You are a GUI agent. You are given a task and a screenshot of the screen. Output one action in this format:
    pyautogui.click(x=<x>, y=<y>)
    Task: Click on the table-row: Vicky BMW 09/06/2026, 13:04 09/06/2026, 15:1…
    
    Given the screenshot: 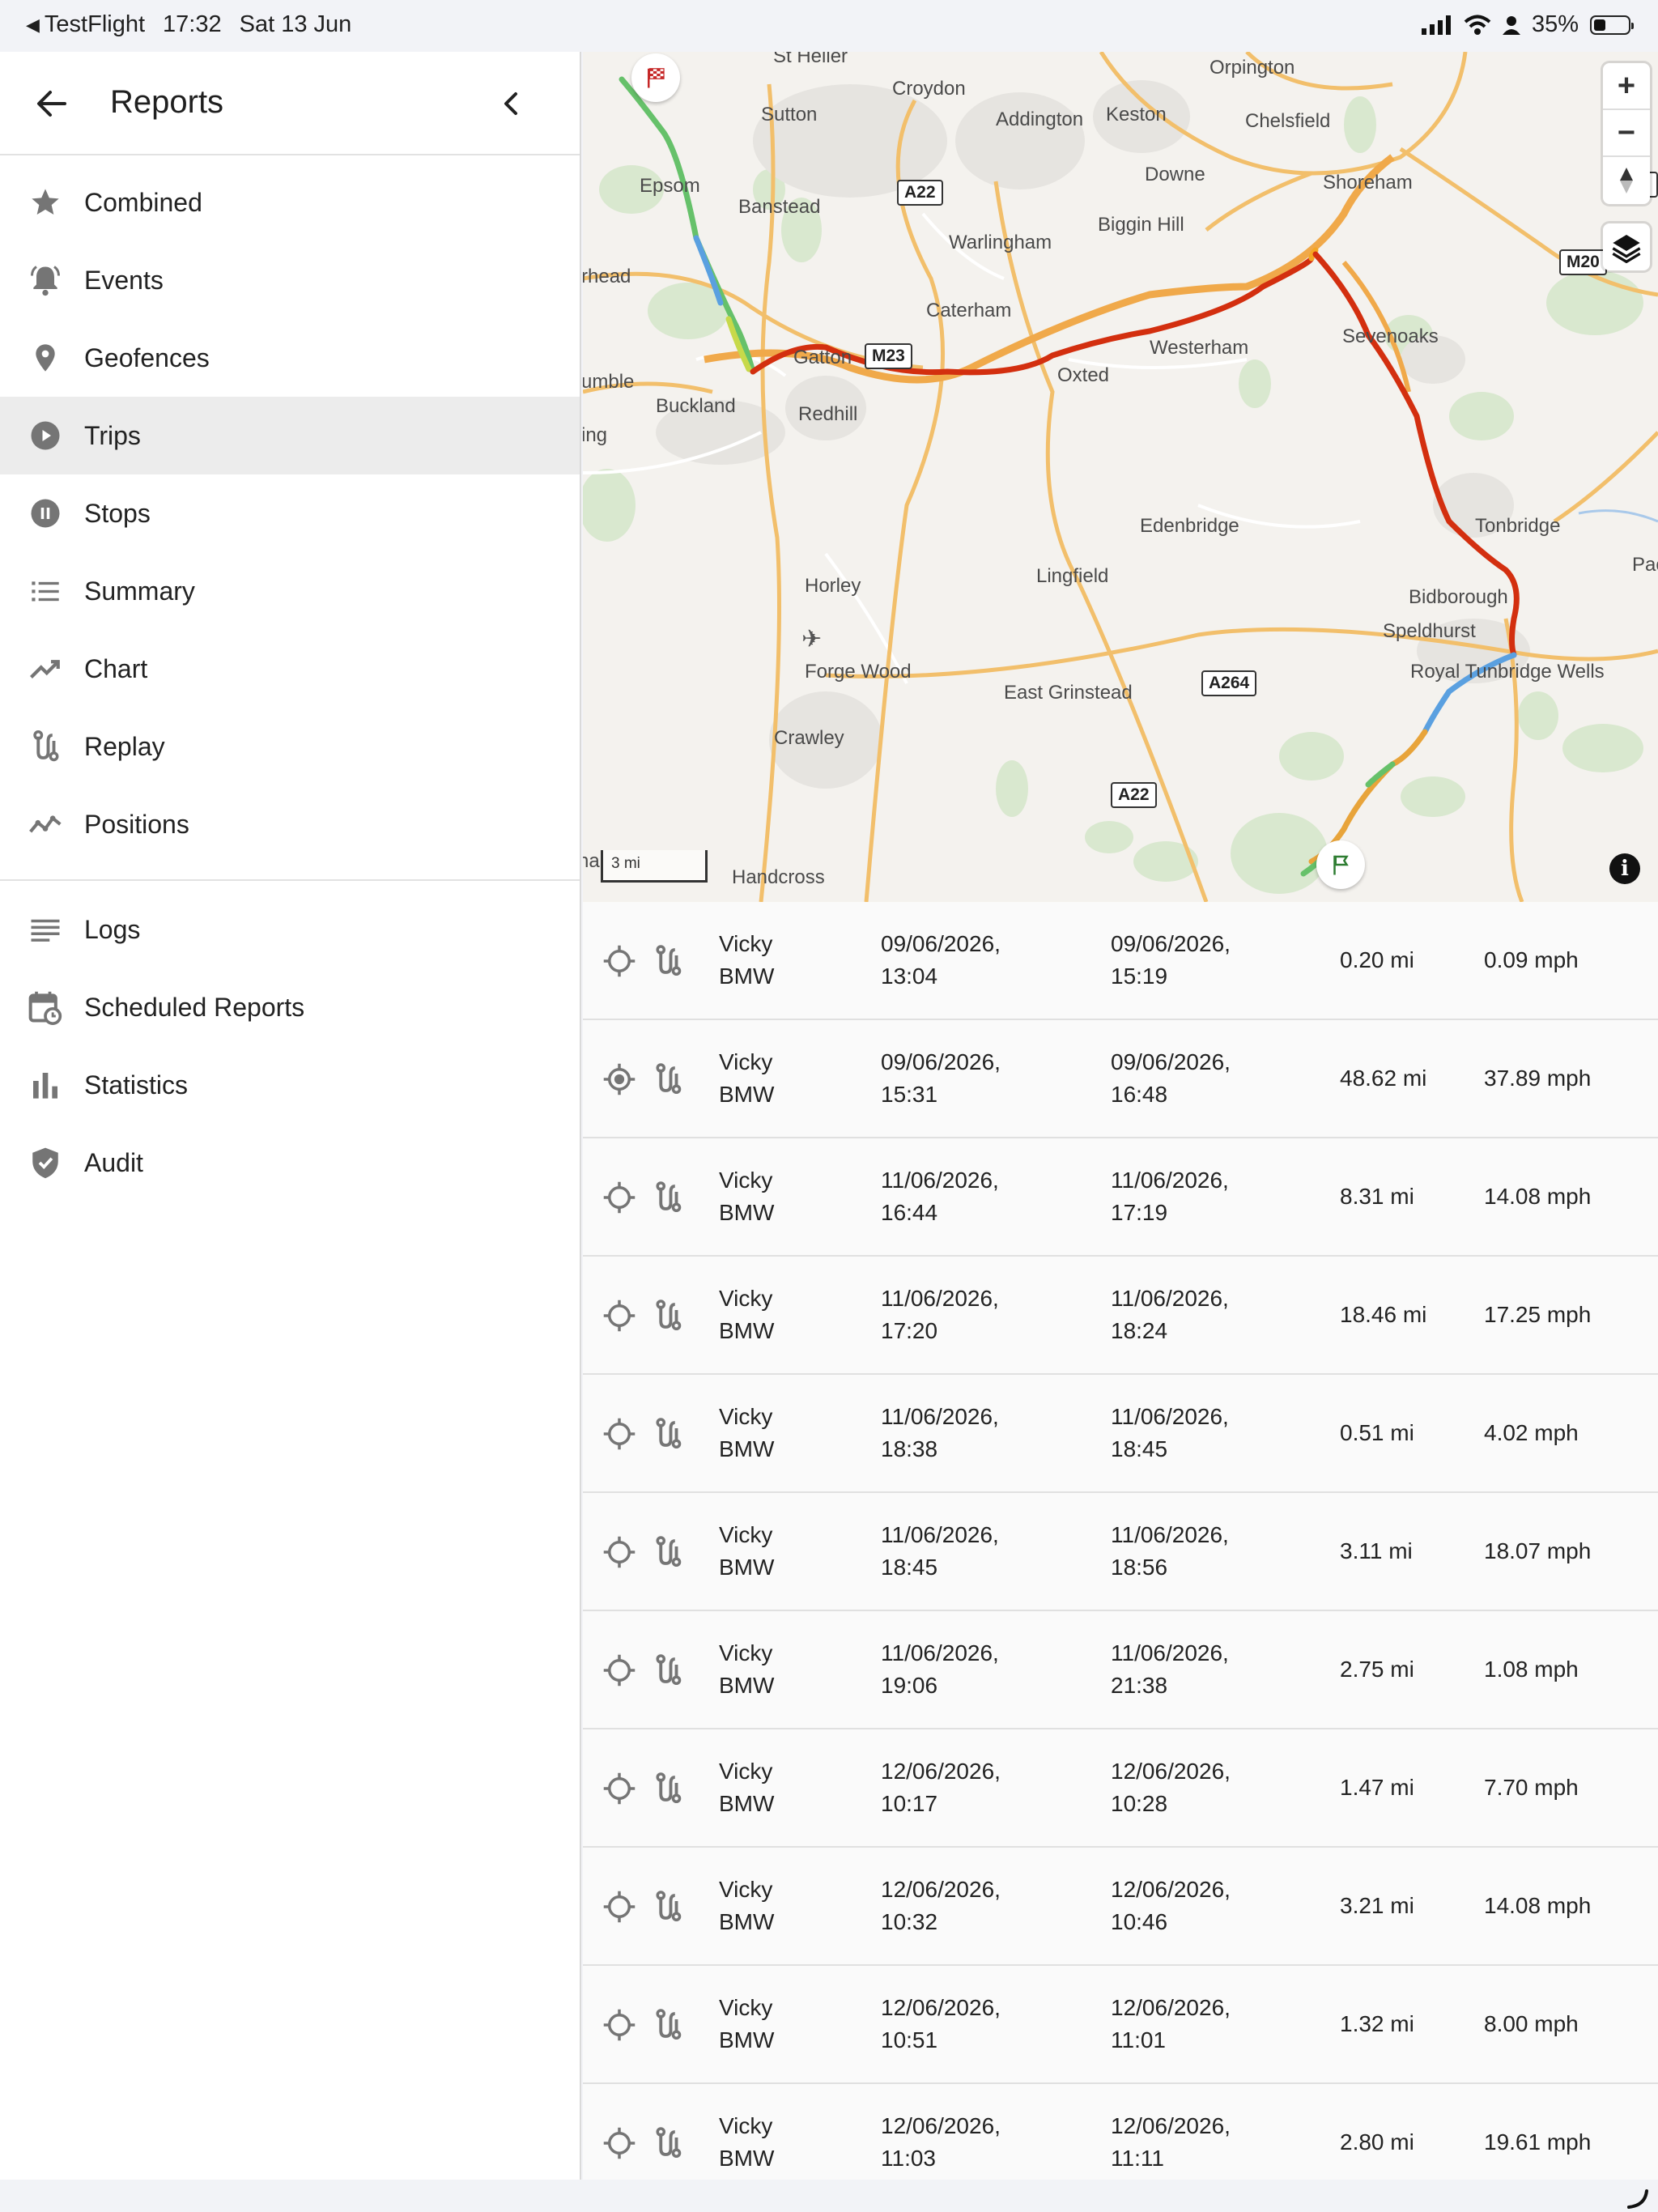 What is the action you would take?
    pyautogui.click(x=1120, y=961)
    